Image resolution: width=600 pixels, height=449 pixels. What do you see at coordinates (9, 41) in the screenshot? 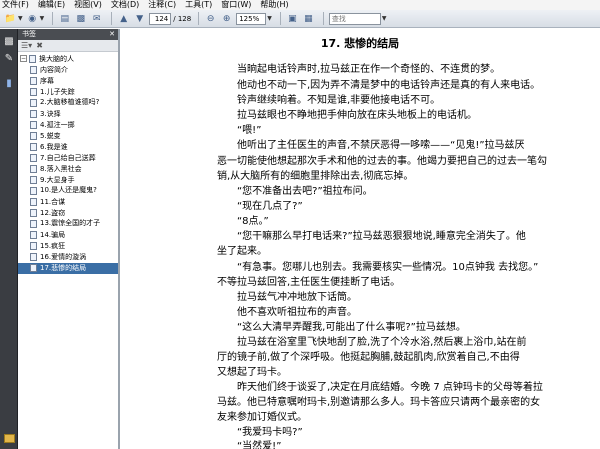
I see `pages-icon: ▩` at bounding box center [9, 41].